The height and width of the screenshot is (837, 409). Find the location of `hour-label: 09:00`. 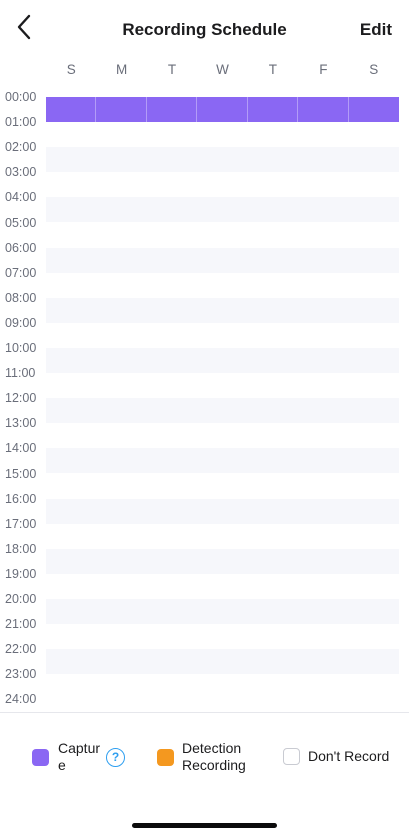

hour-label: 09:00 is located at coordinates (21, 322).